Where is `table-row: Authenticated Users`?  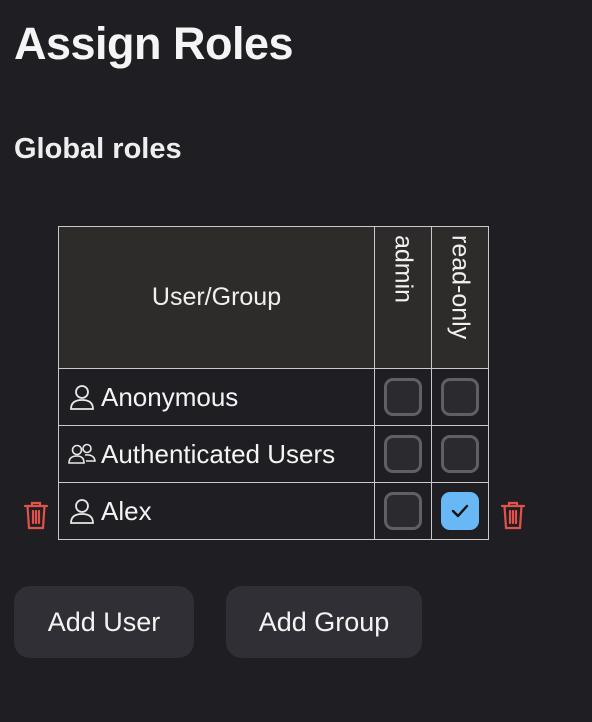 table-row: Authenticated Users is located at coordinates (273, 454).